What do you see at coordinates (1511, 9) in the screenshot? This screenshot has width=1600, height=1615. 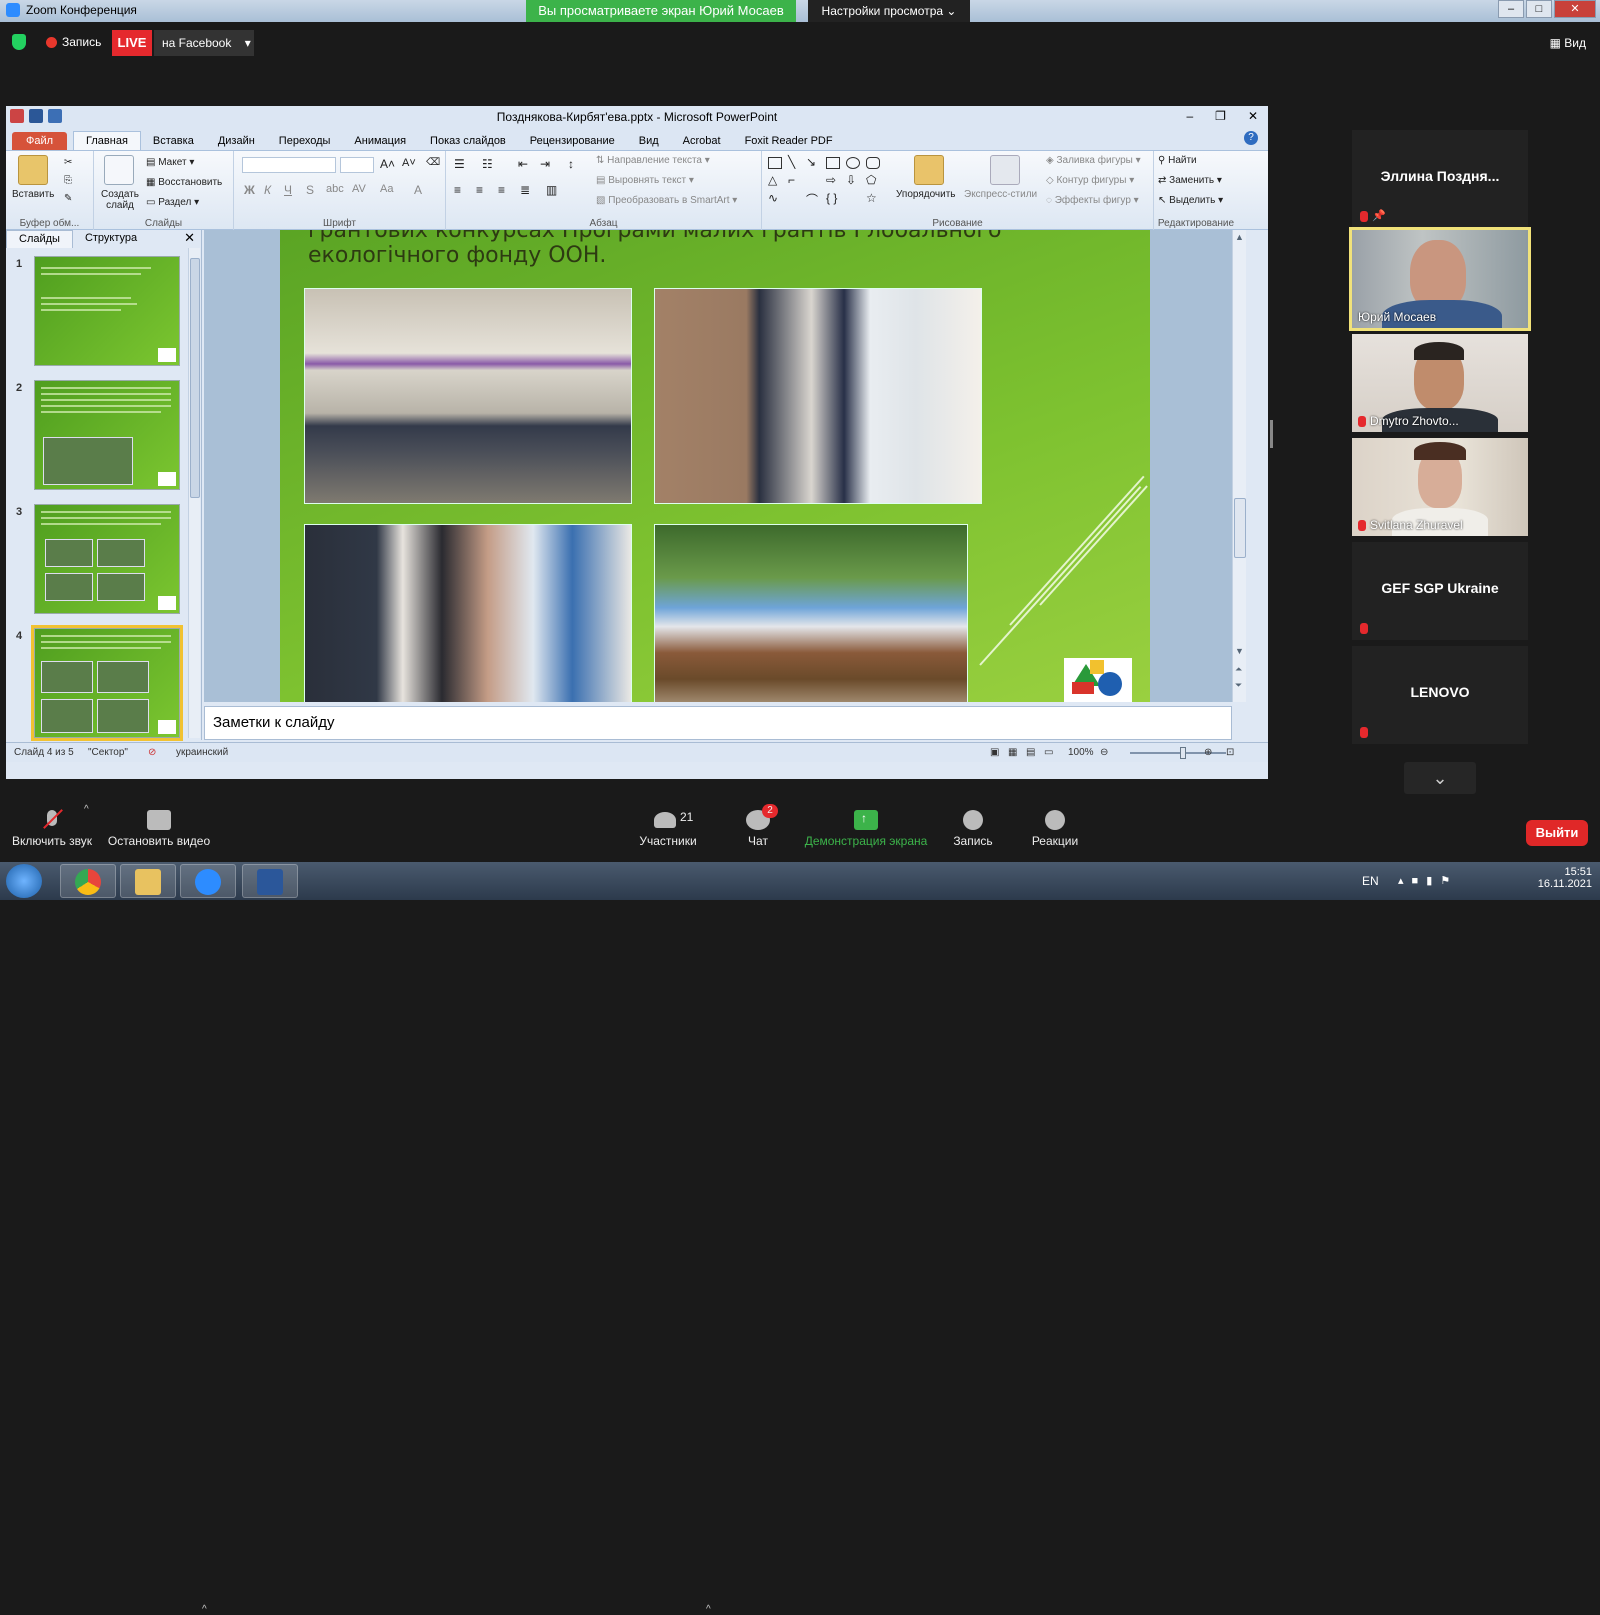 I see `minimize-button: –` at bounding box center [1511, 9].